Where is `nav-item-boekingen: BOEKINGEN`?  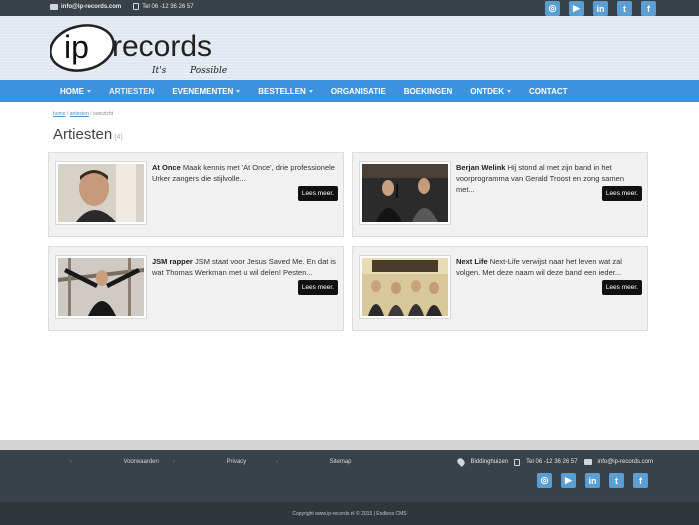
nav-item-boekingen: BOEKINGEN is located at coordinates (428, 91).